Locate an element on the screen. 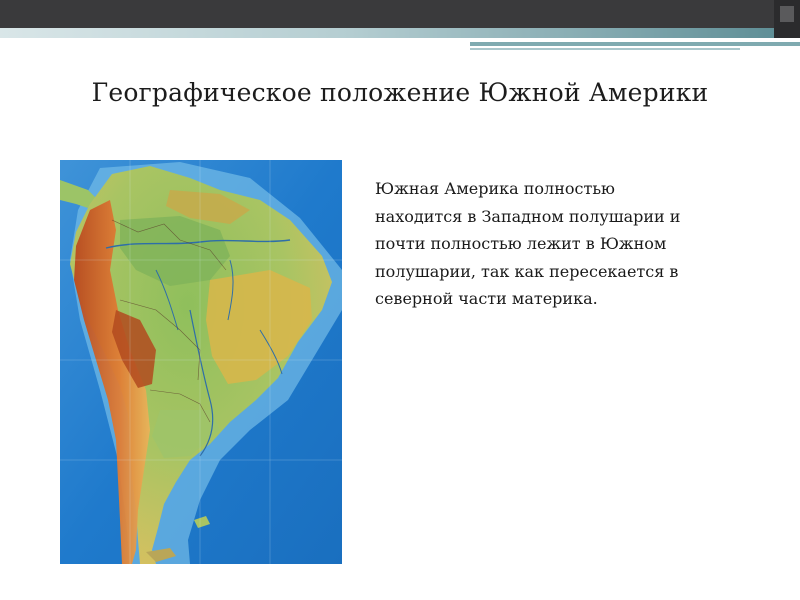 The image size is (800, 600). header-rule-primary is located at coordinates (635, 44).